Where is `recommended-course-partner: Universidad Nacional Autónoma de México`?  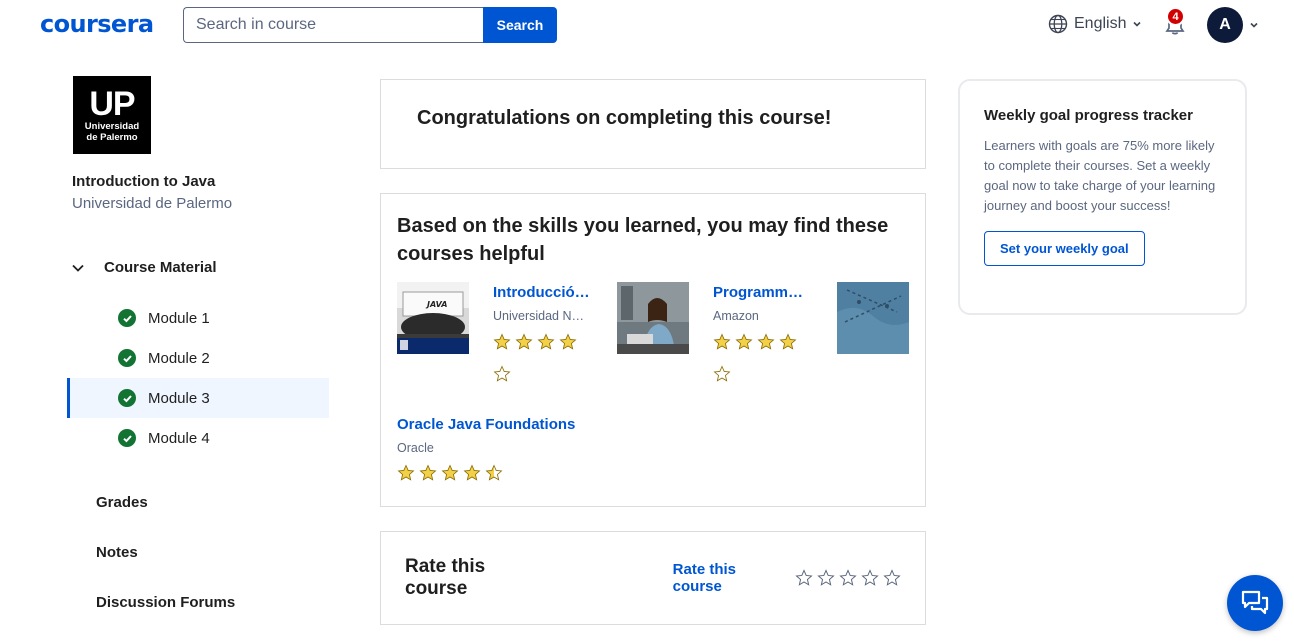 recommended-course-partner: Universidad Nacional Autónoma de México is located at coordinates (541, 316).